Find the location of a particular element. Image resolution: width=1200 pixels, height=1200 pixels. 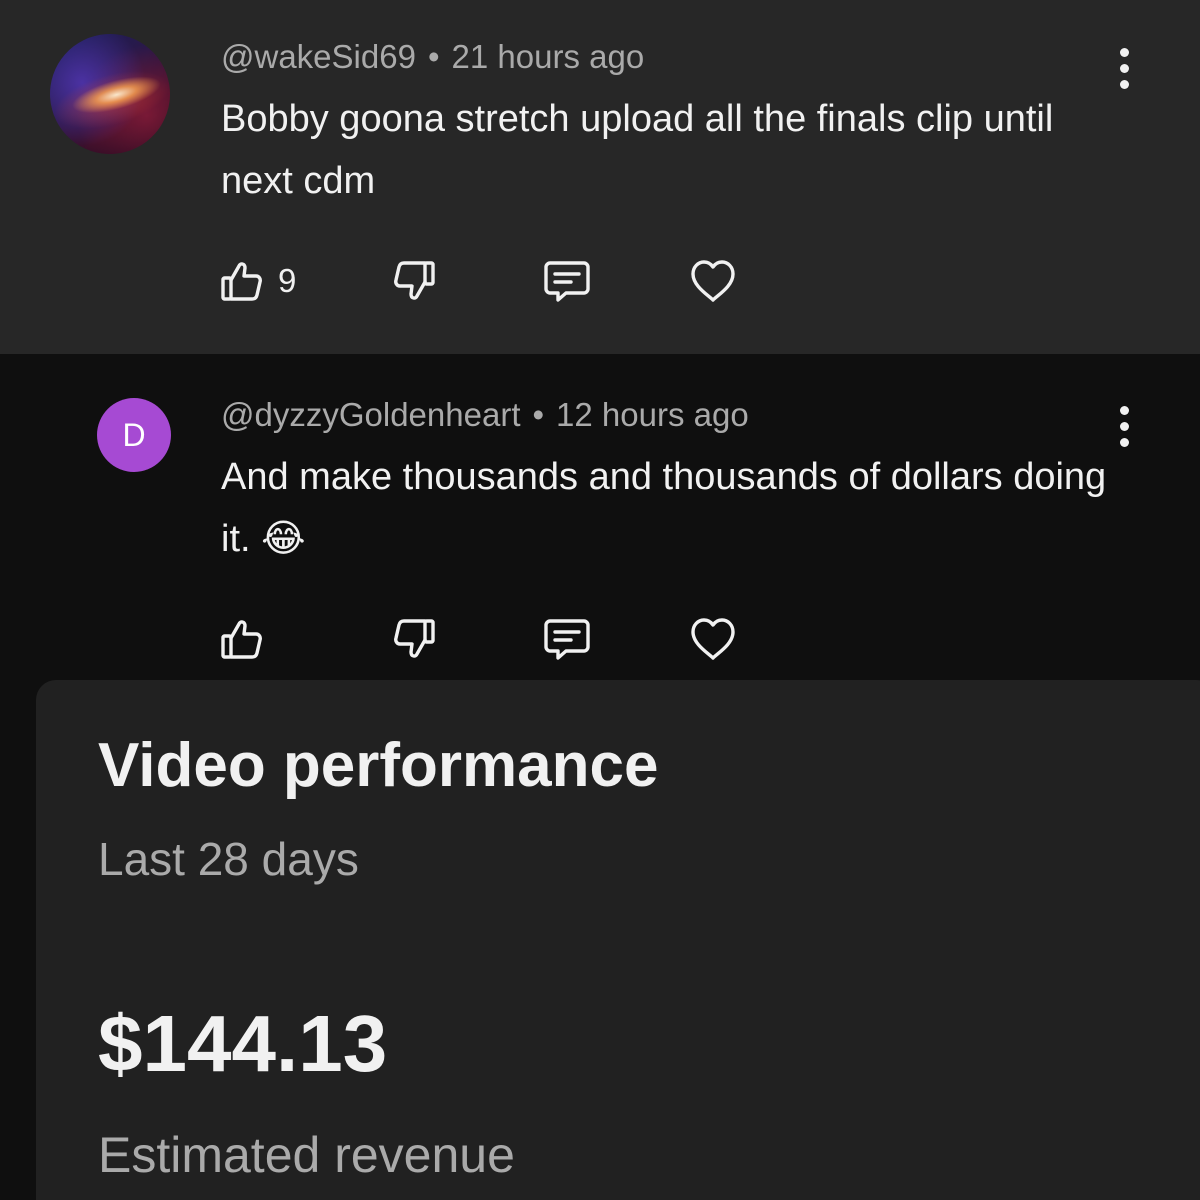

comment-actions is located at coordinates (498, 639).